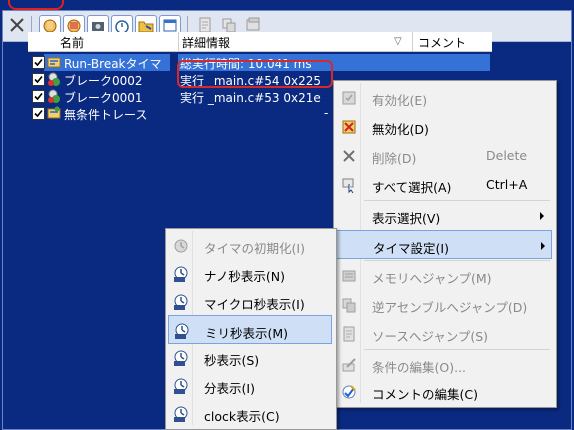 This screenshot has width=574, height=430. I want to click on submenu-item-label: ナノ秒表示(N), so click(244, 276).